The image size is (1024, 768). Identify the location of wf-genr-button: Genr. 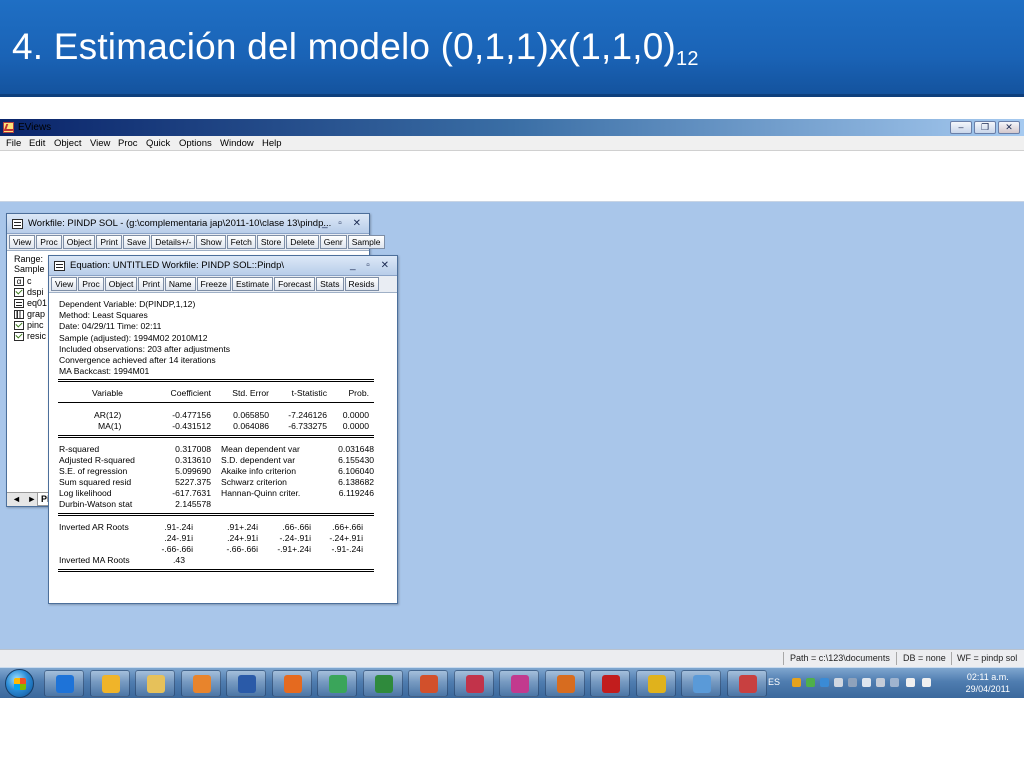
(333, 242).